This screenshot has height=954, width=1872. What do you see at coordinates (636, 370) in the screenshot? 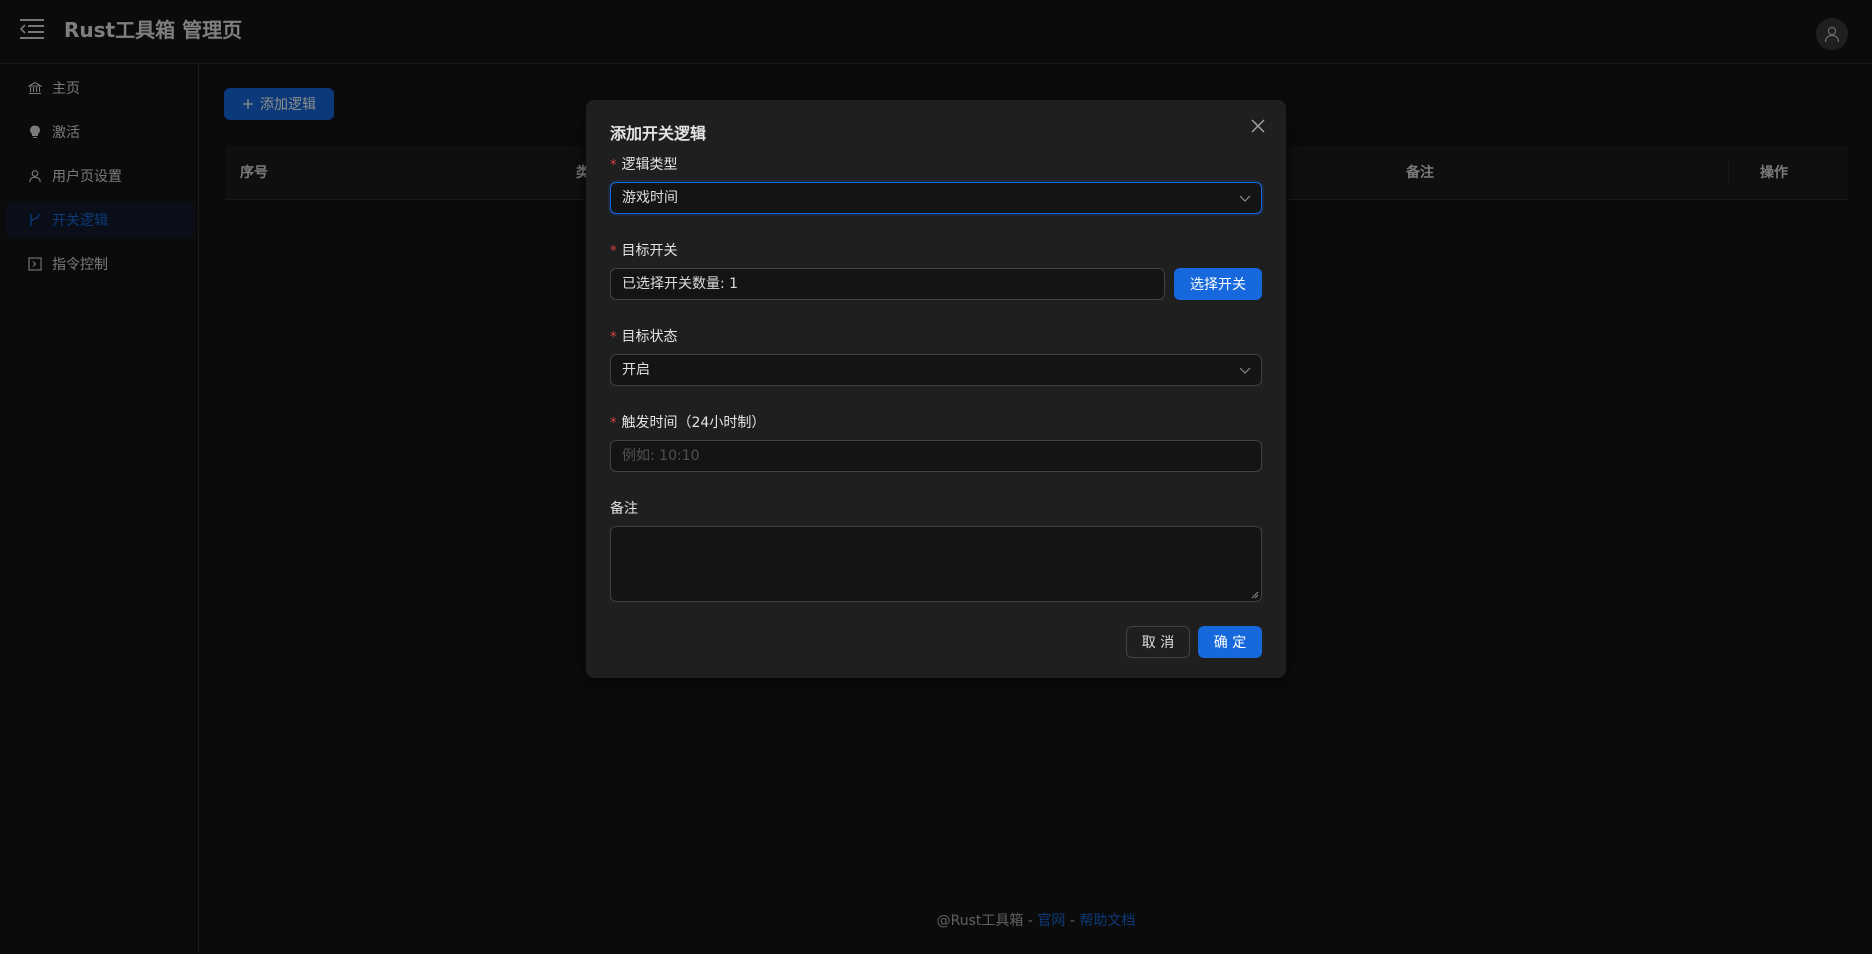
I see `target-state-value: 开启` at bounding box center [636, 370].